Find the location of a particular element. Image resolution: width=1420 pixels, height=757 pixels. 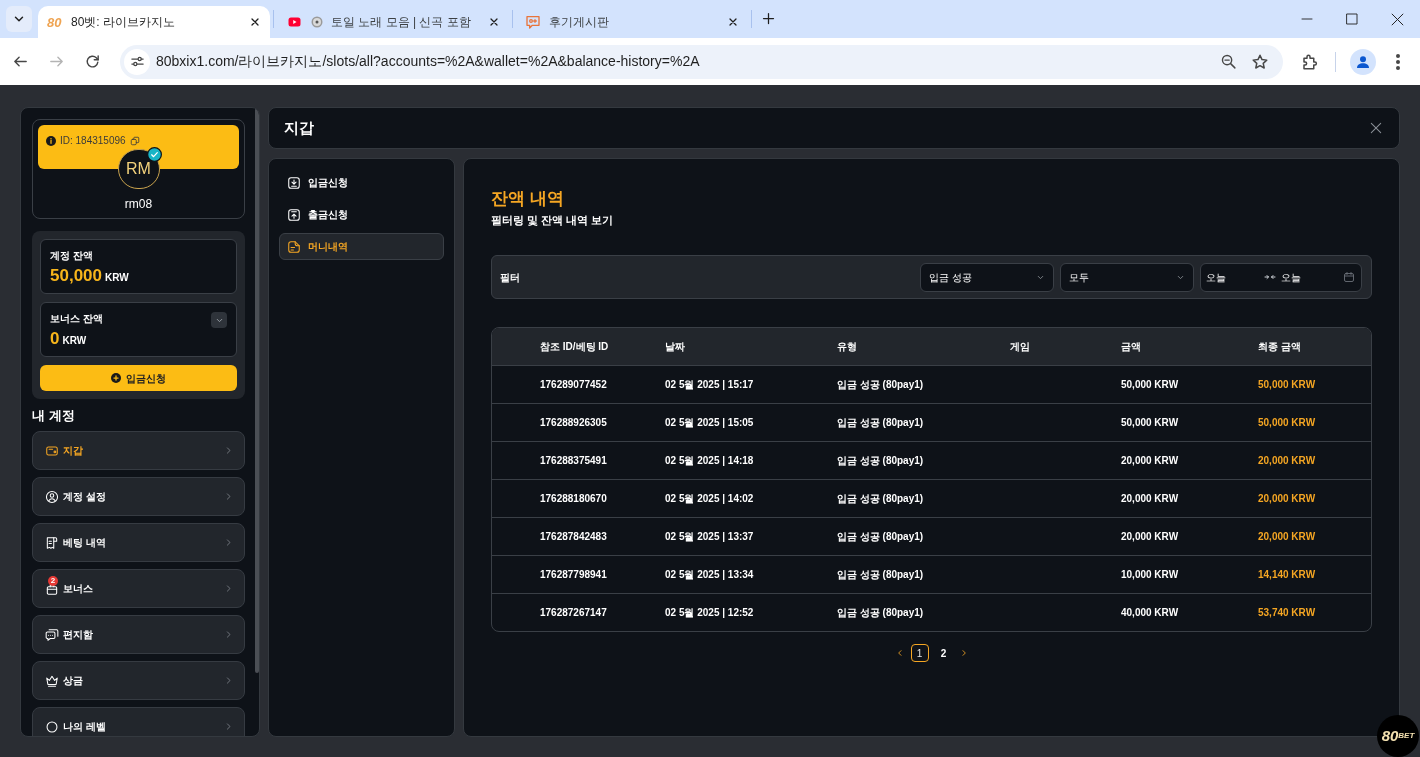

username: rm08 is located at coordinates (138, 204).